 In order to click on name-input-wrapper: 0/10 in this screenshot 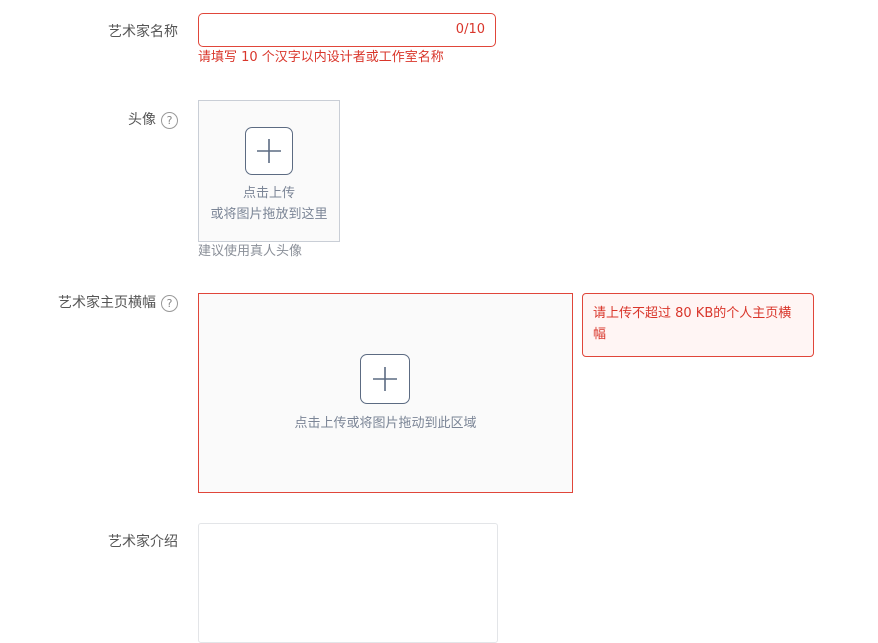, I will do `click(347, 30)`.